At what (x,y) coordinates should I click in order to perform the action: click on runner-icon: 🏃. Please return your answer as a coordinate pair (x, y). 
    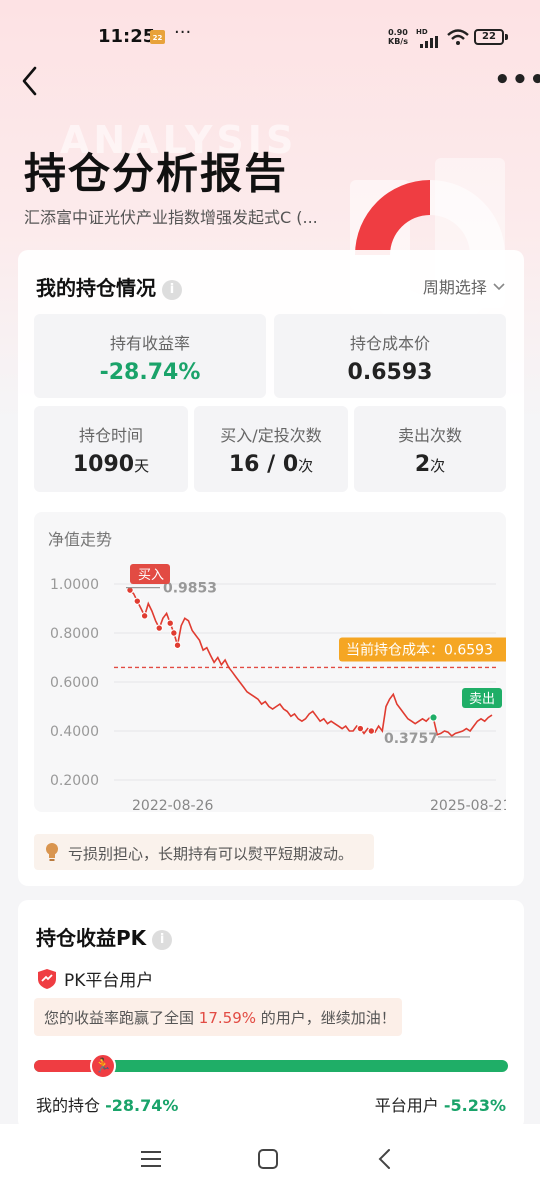
    Looking at the image, I should click on (103, 1066).